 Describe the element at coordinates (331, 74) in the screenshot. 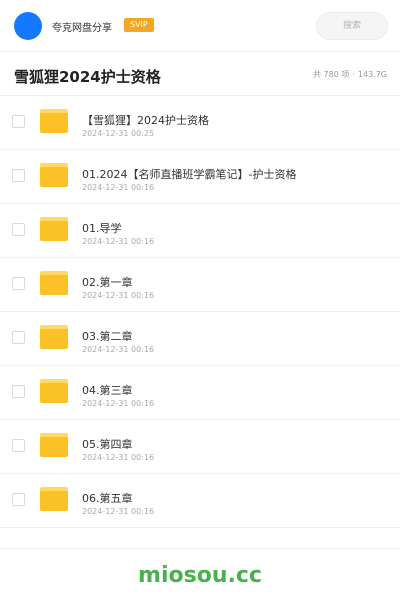

I see `item-count: 共 780 项` at that location.